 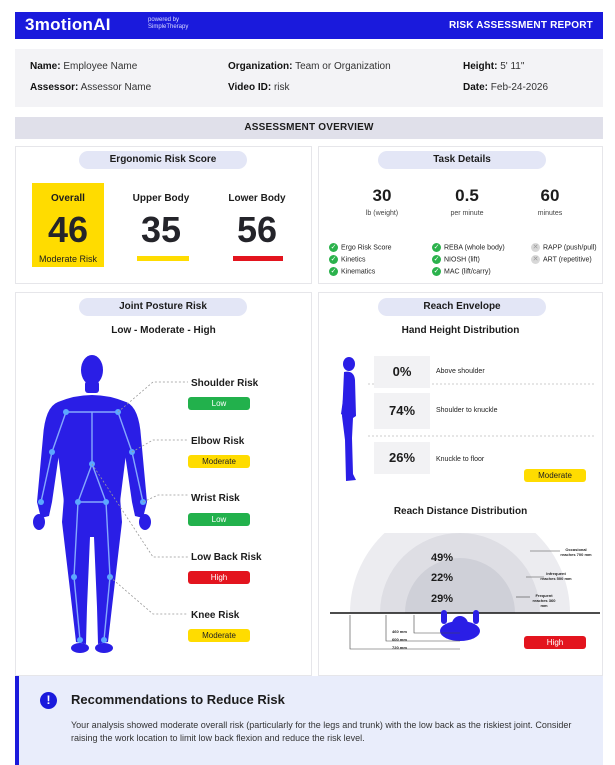 I want to click on occasional-reach-pct: 49%, so click(x=442, y=558).